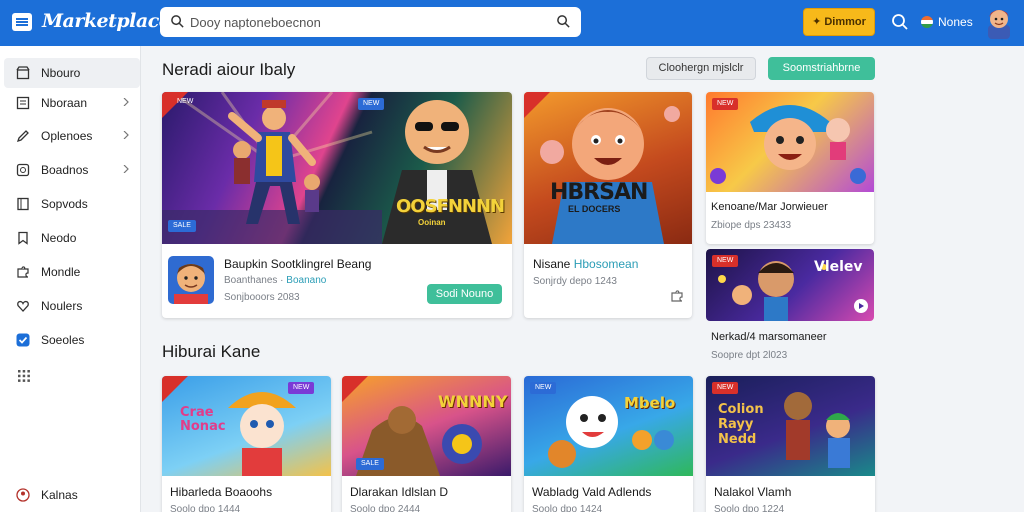 This screenshot has height=512, width=1024. I want to click on bookmark-icon, so click(23, 238).